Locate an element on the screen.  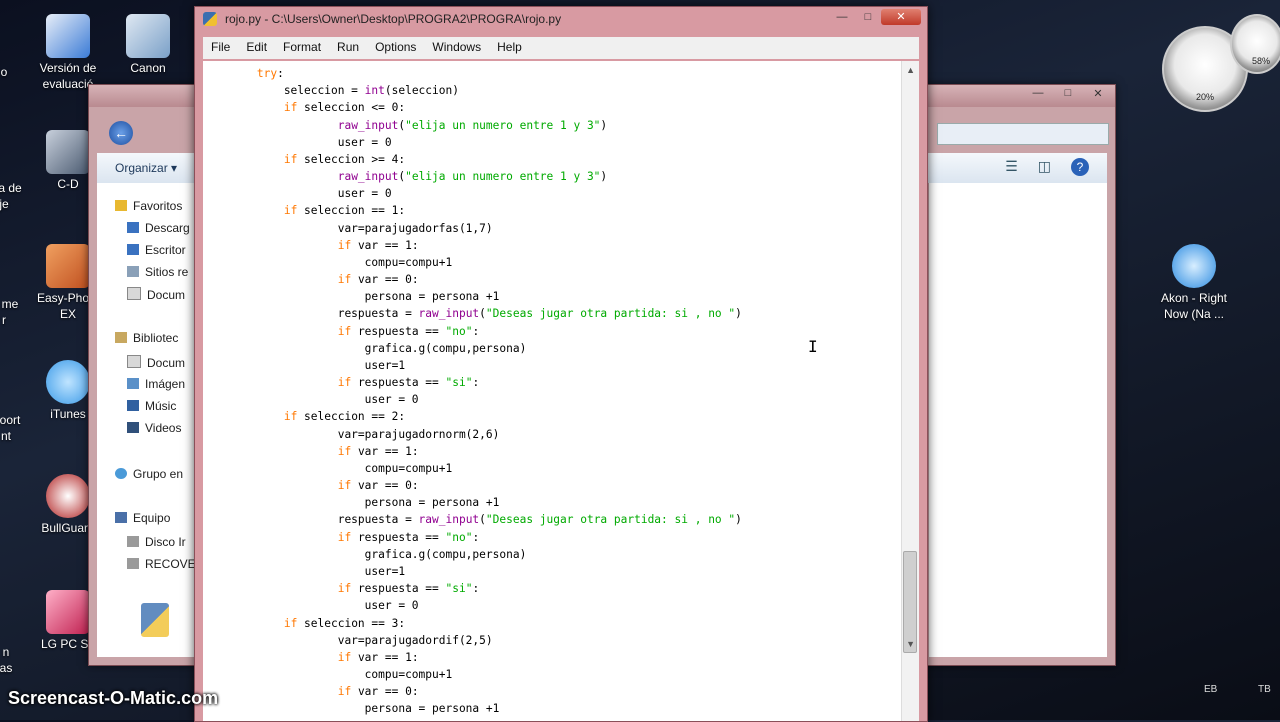
code-token: respuesta = is located at coordinates (311, 520).